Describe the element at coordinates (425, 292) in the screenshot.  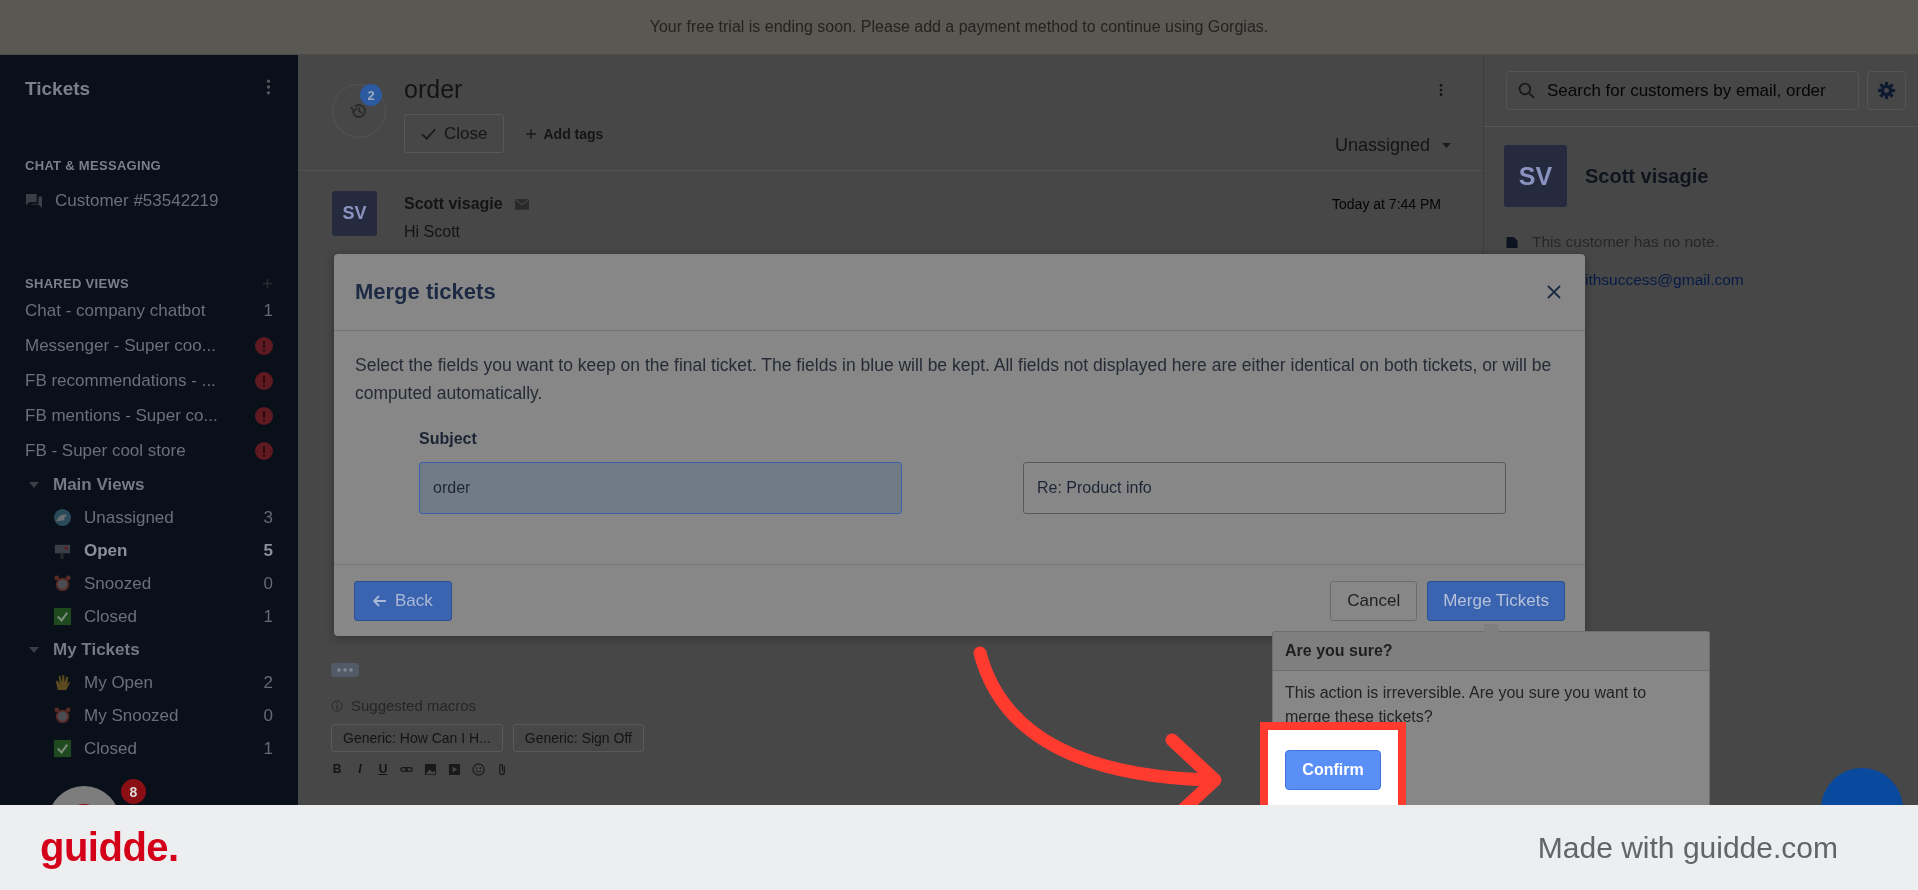
I see `dialog-title: Merge tickets` at that location.